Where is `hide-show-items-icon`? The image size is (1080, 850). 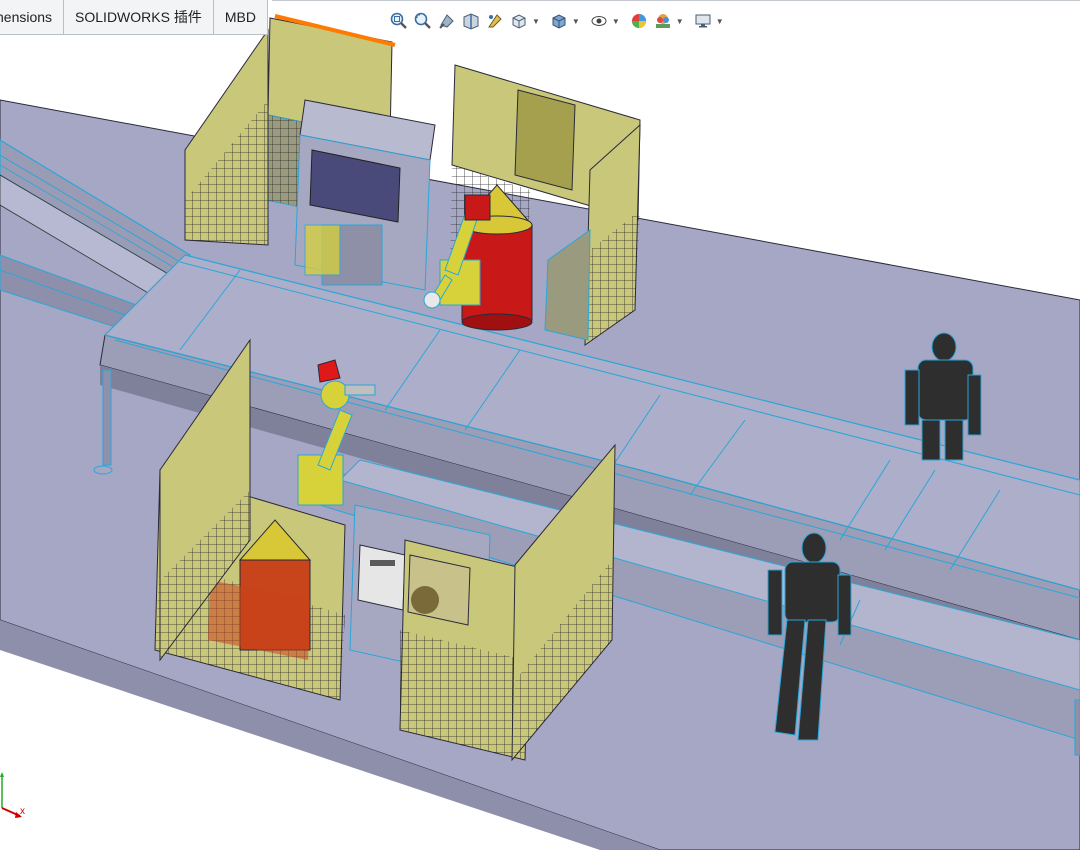 hide-show-items-icon is located at coordinates (599, 21).